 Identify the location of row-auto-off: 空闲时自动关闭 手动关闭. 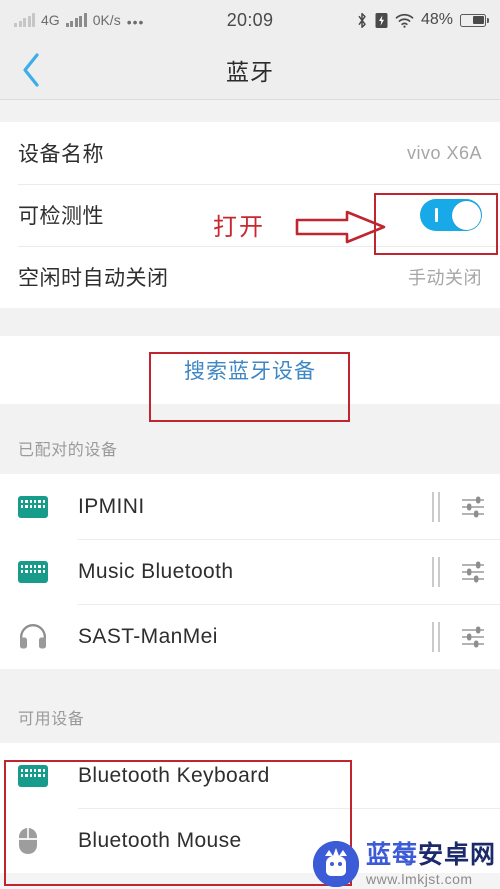
(250, 277).